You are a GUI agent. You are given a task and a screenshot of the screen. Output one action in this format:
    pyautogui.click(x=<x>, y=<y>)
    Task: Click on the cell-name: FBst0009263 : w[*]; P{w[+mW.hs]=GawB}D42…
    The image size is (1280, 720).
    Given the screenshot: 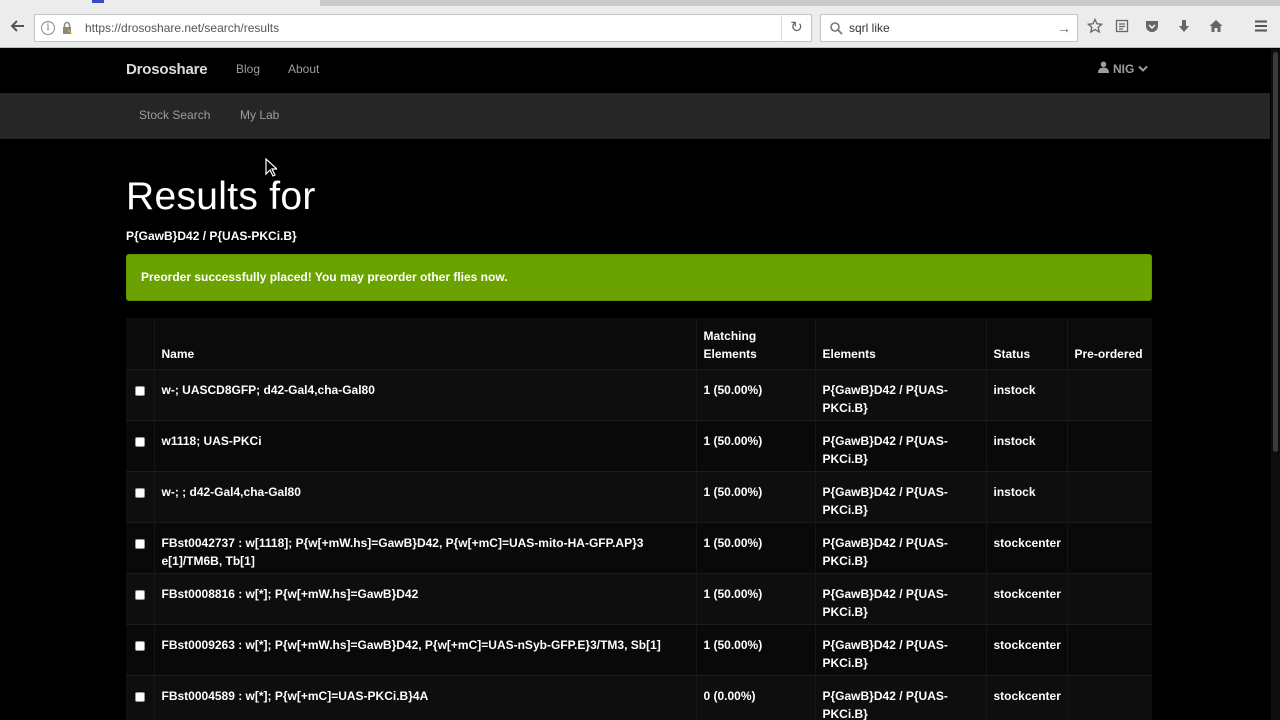 What is the action you would take?
    pyautogui.click(x=425, y=649)
    